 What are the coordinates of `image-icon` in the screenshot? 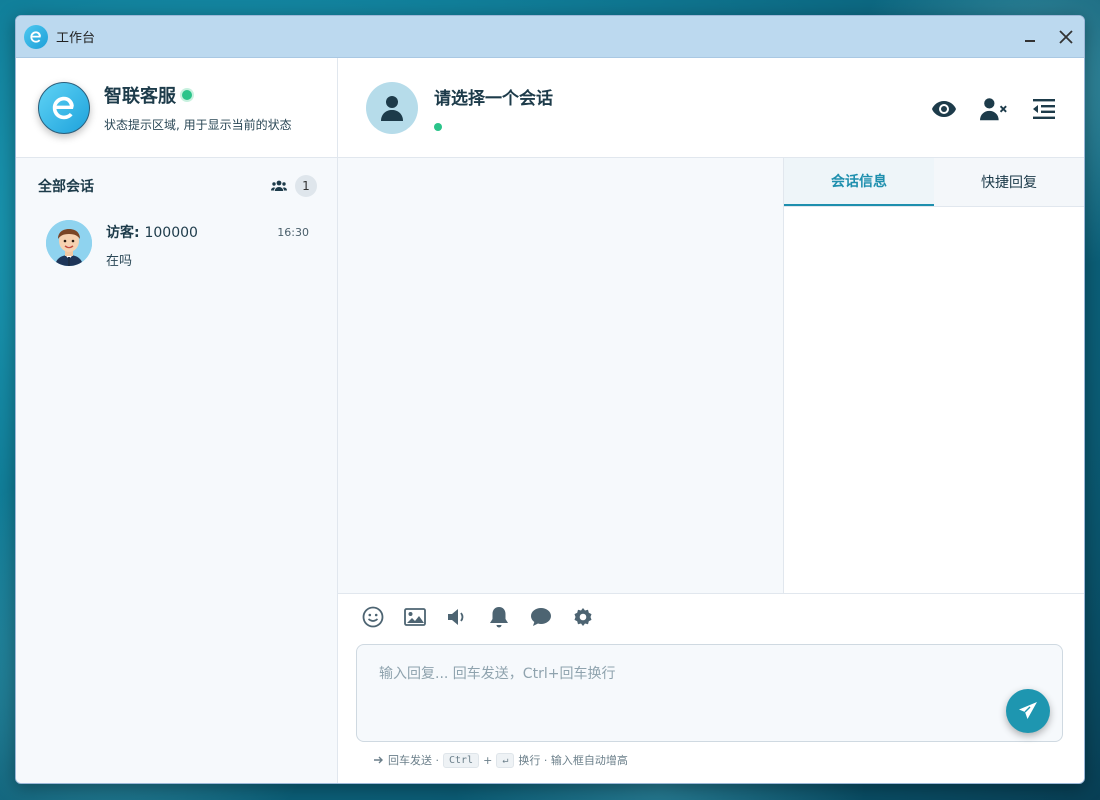 It's located at (415, 617).